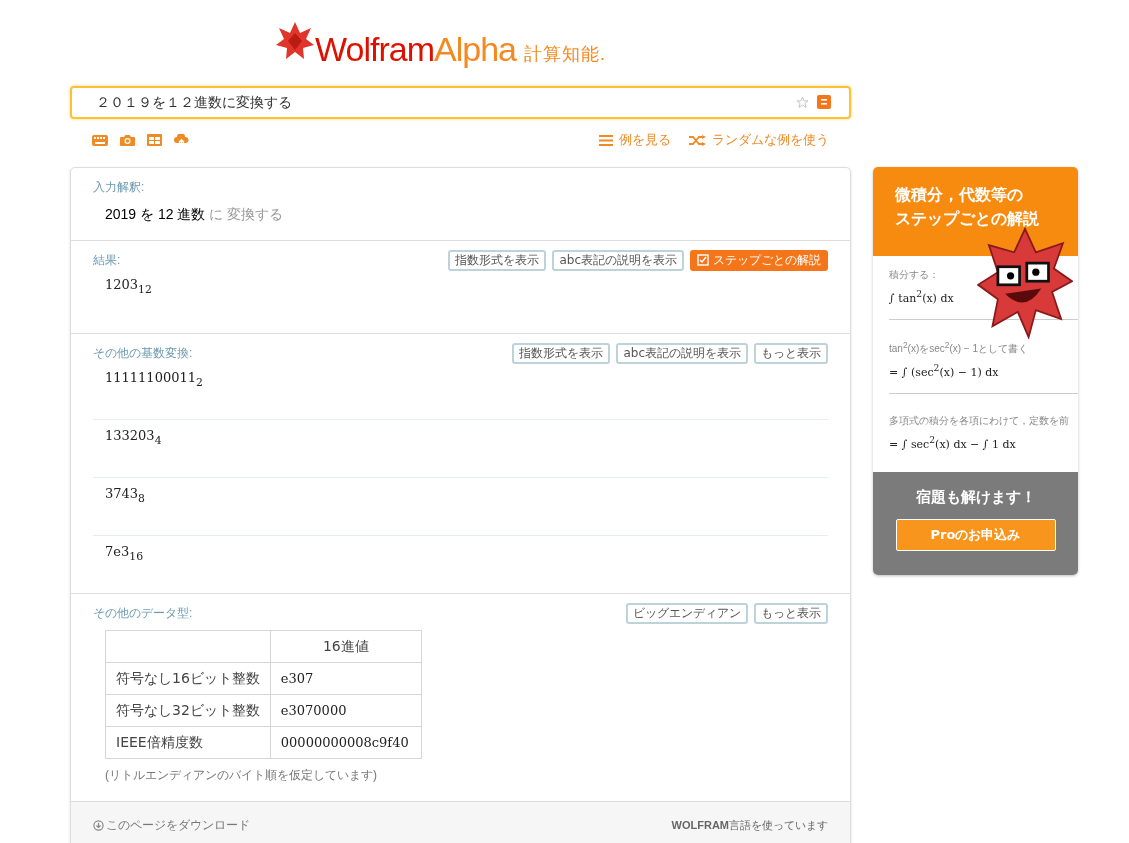 Image resolution: width=1129 pixels, height=843 pixels. What do you see at coordinates (188, 710) in the screenshot?
I see `table-cell: 符号なし32ビット整数` at bounding box center [188, 710].